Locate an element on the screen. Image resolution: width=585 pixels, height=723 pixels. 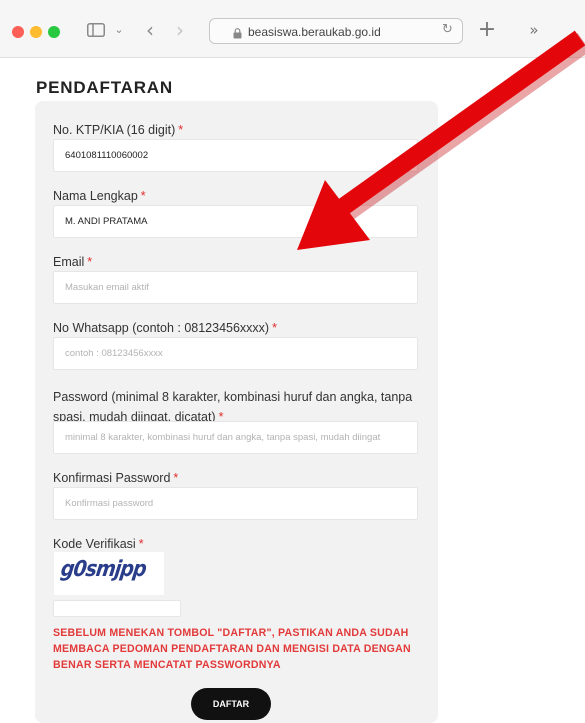
submit-button: DAFTAR is located at coordinates (231, 704).